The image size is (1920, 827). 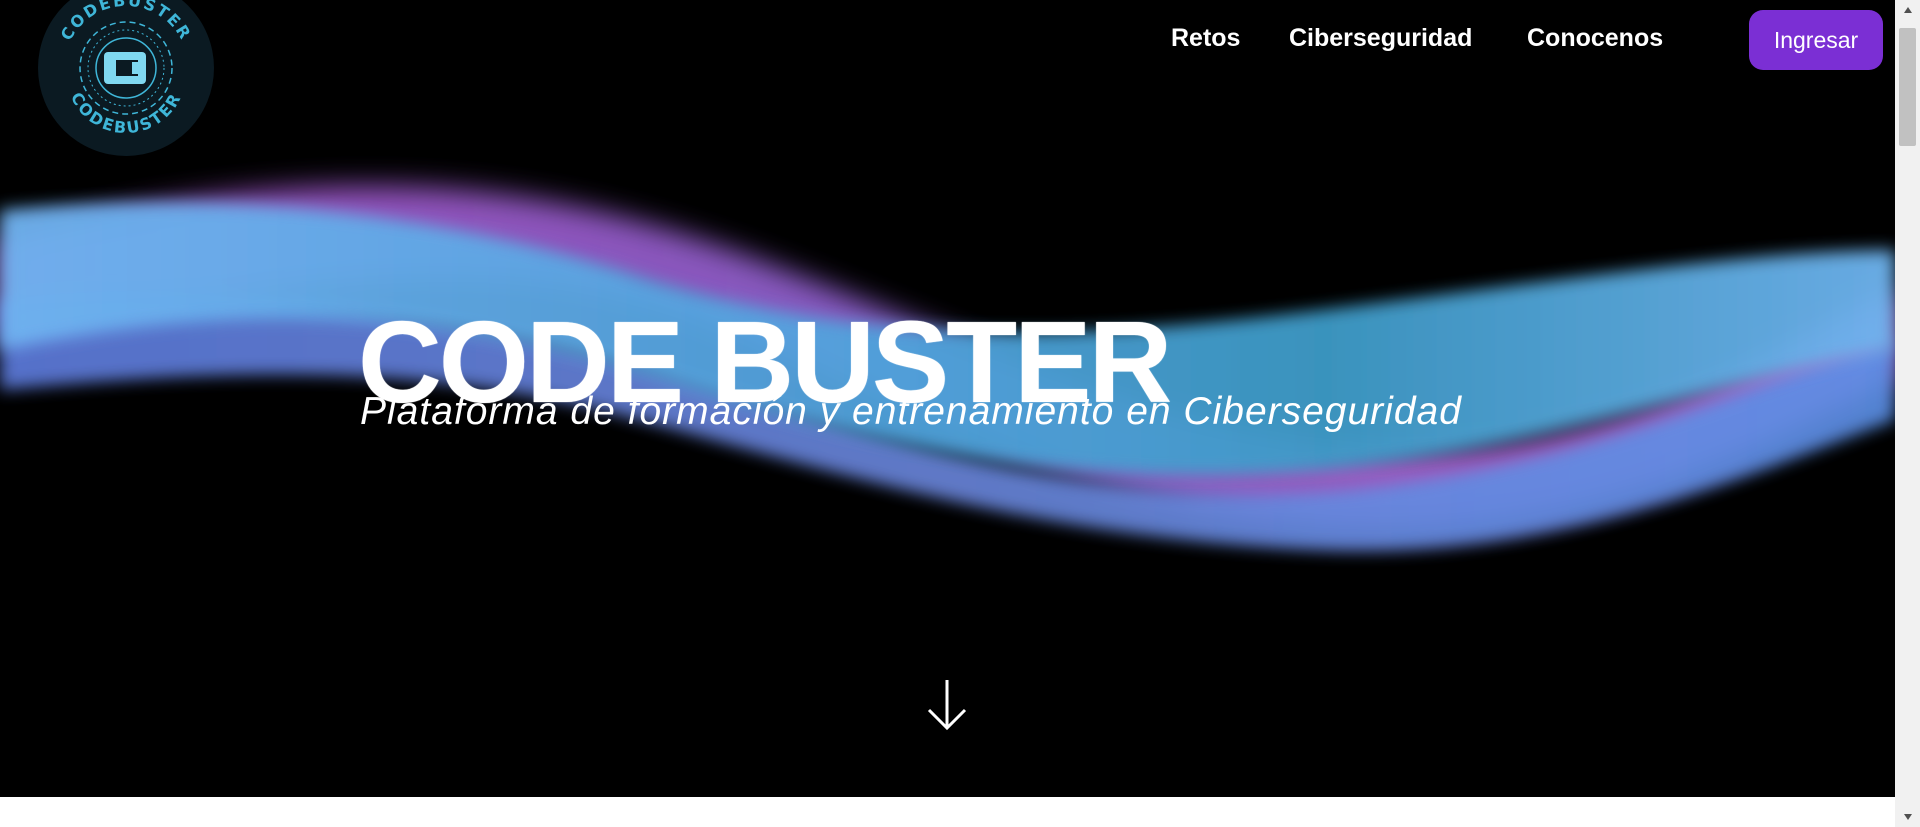 I want to click on nav-link-ciberseguridad: Ciberseguridad, so click(x=1380, y=38).